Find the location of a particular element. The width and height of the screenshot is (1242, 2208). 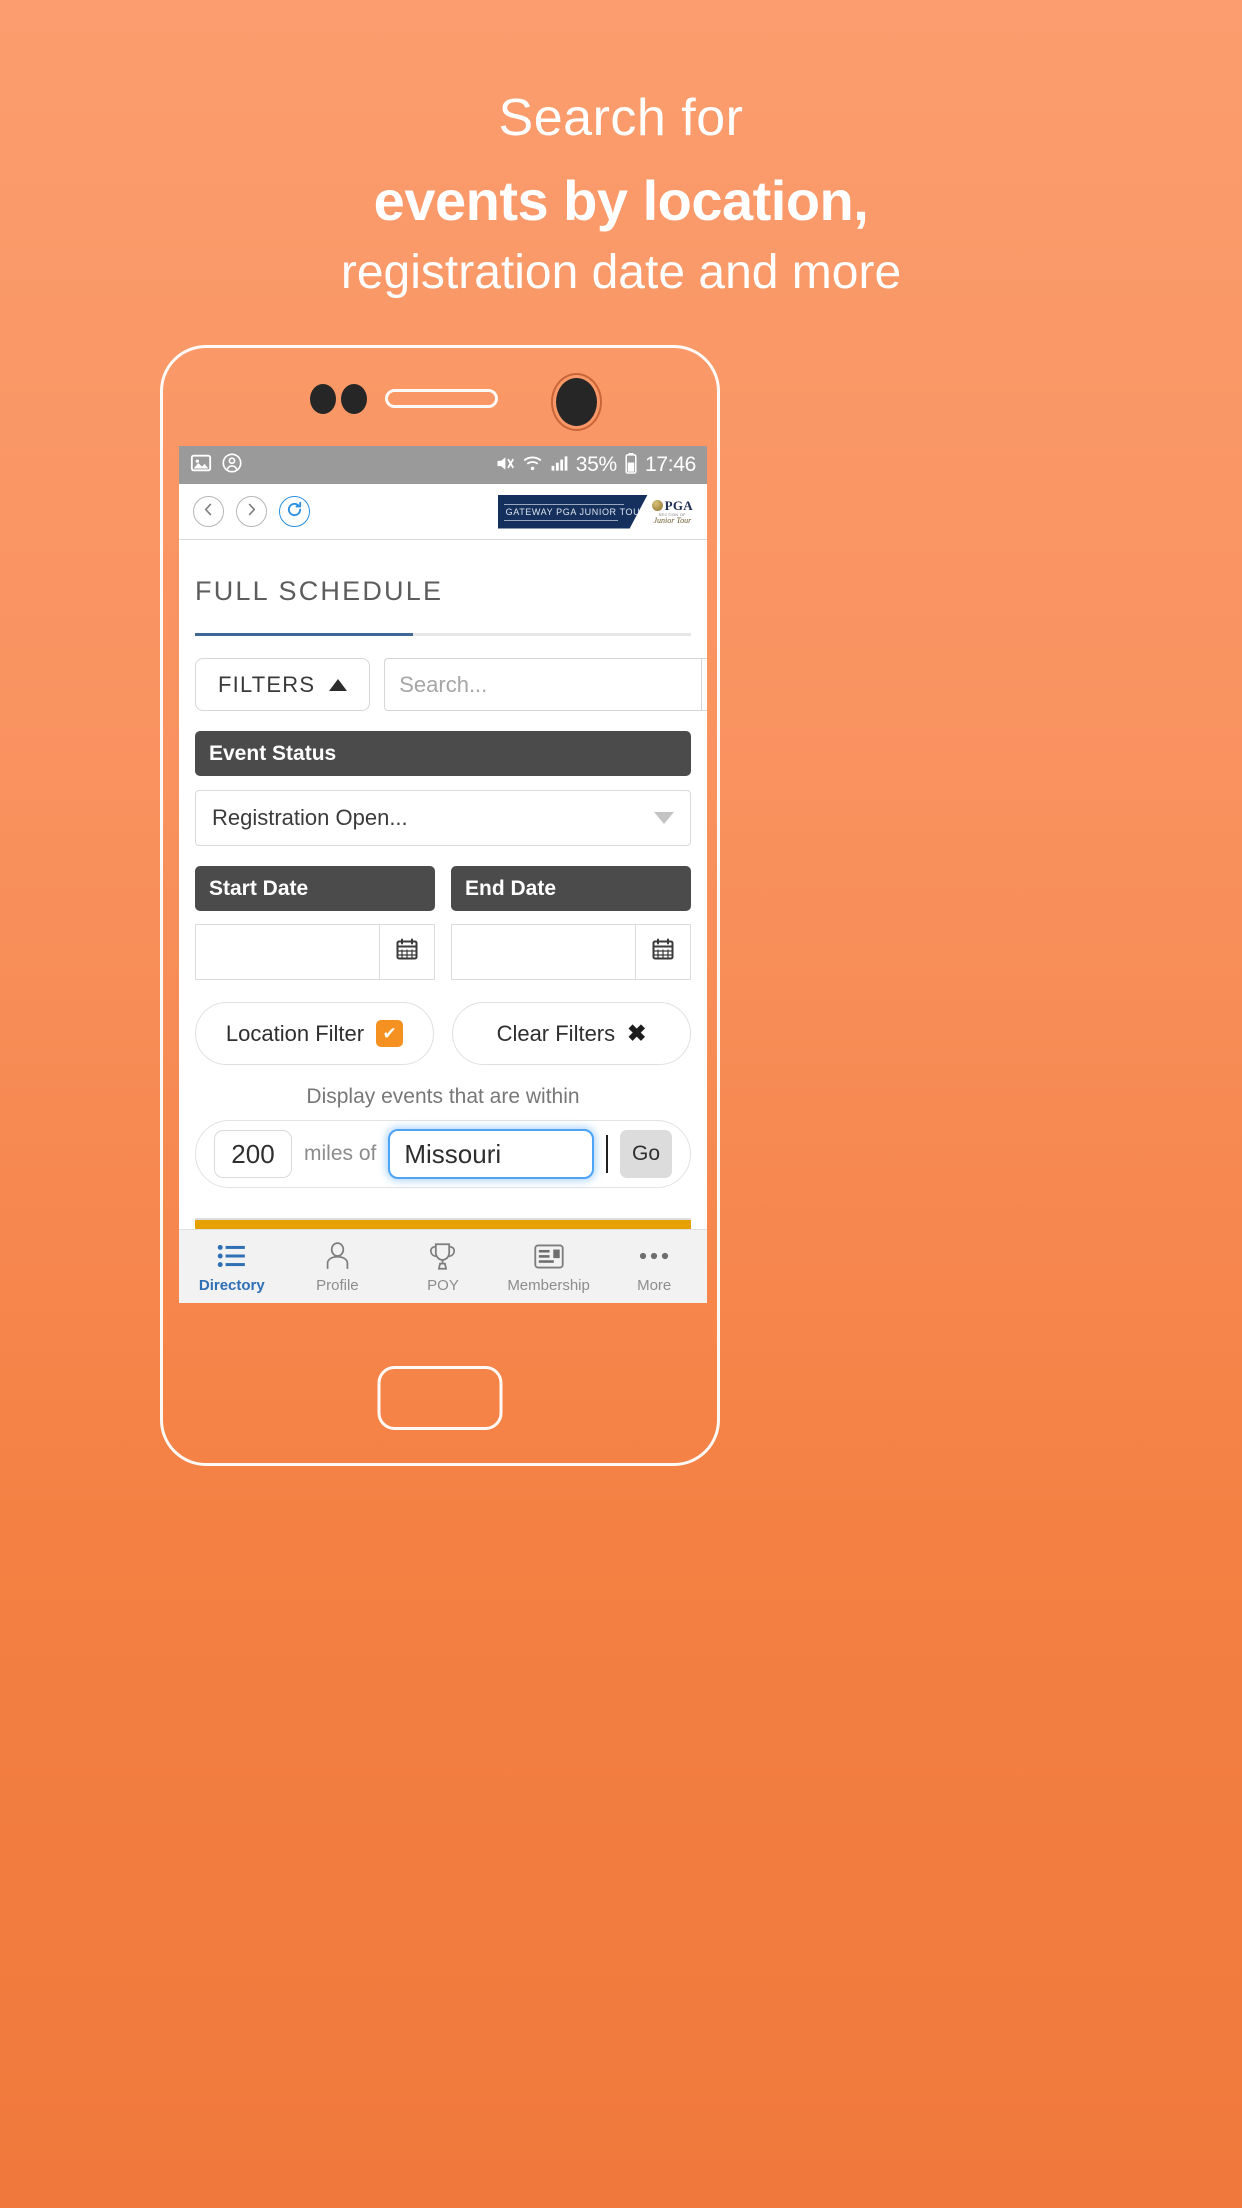

trophy-icon is located at coordinates (442, 1256).